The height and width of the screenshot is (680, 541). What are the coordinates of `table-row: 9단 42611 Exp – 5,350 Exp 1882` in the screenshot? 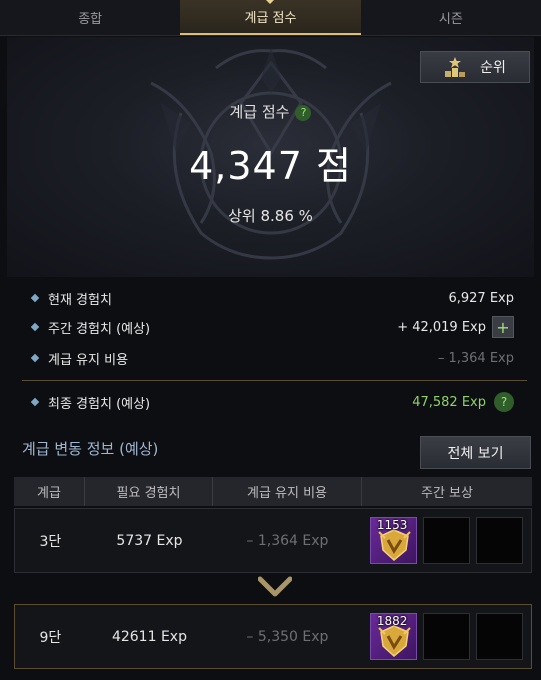 It's located at (273, 636).